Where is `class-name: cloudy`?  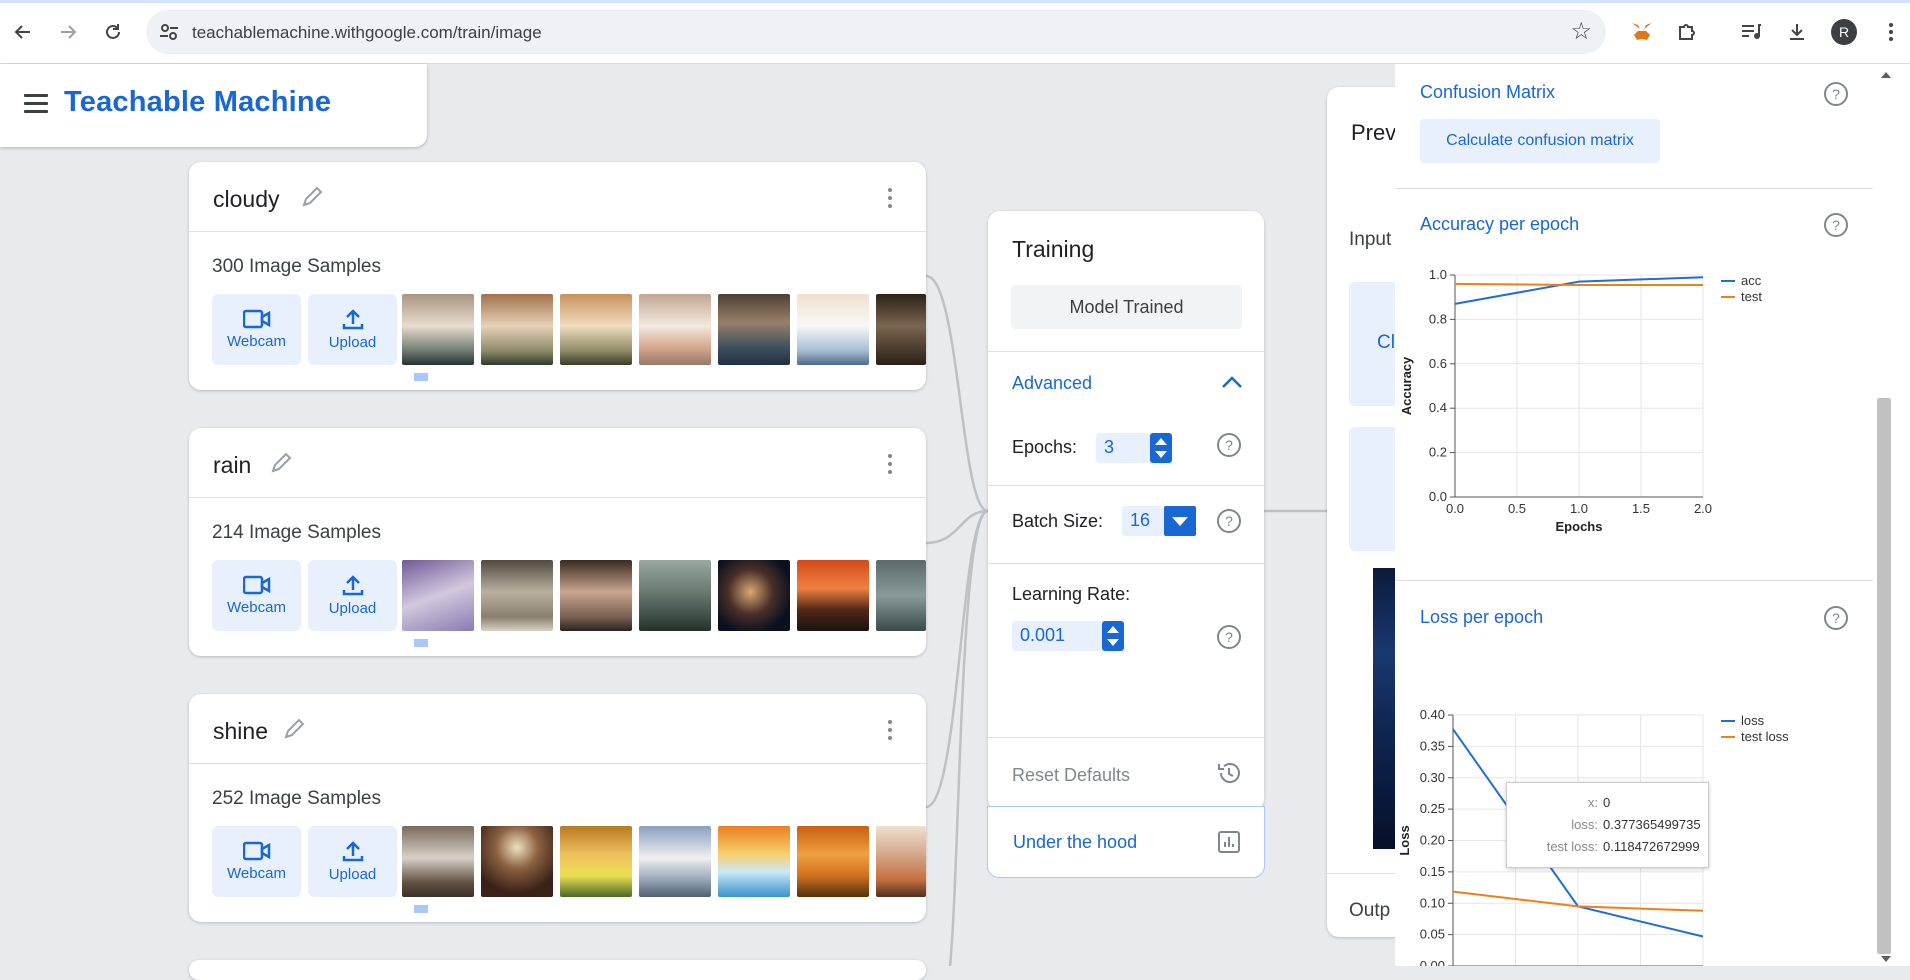 class-name: cloudy is located at coordinates (246, 199).